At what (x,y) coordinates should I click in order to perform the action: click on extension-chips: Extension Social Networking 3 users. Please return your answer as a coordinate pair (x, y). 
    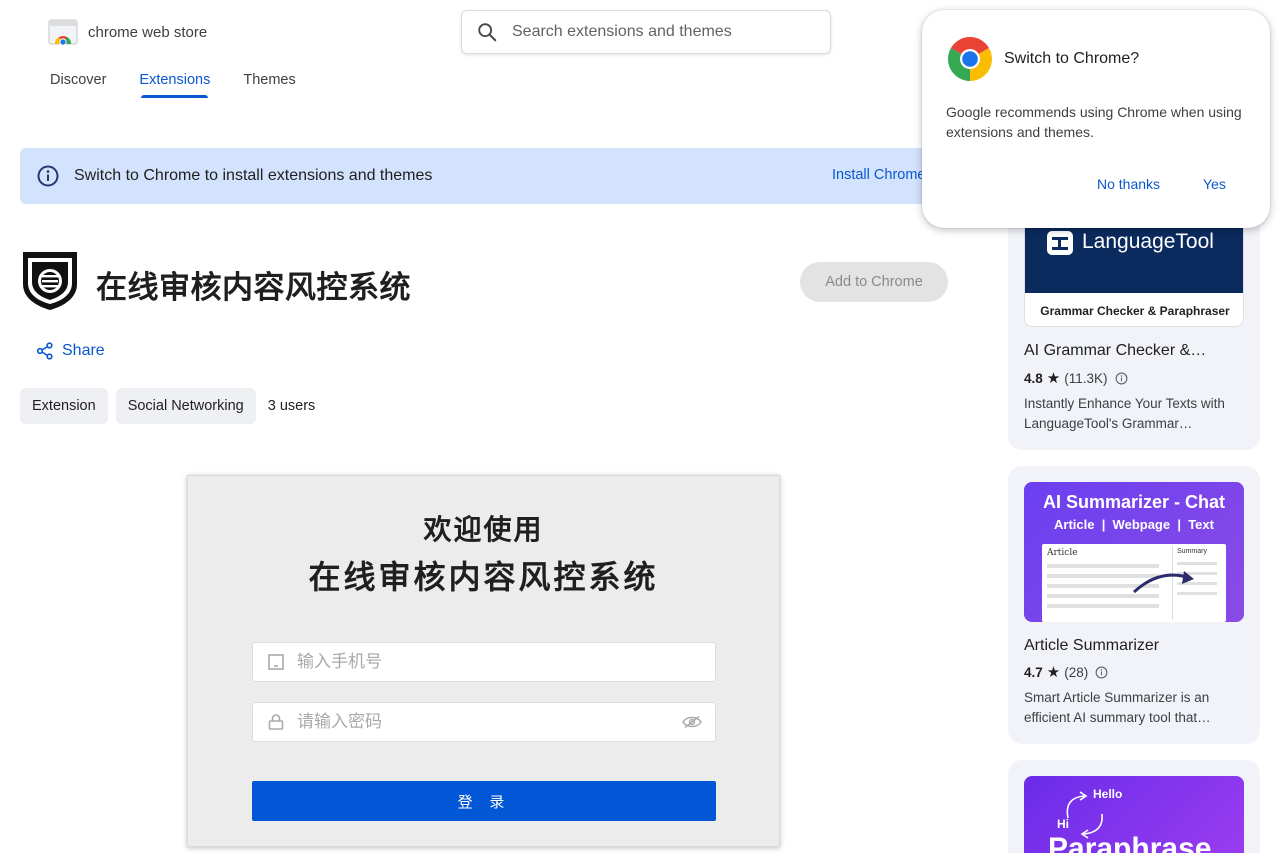
    Looking at the image, I should click on (167, 406).